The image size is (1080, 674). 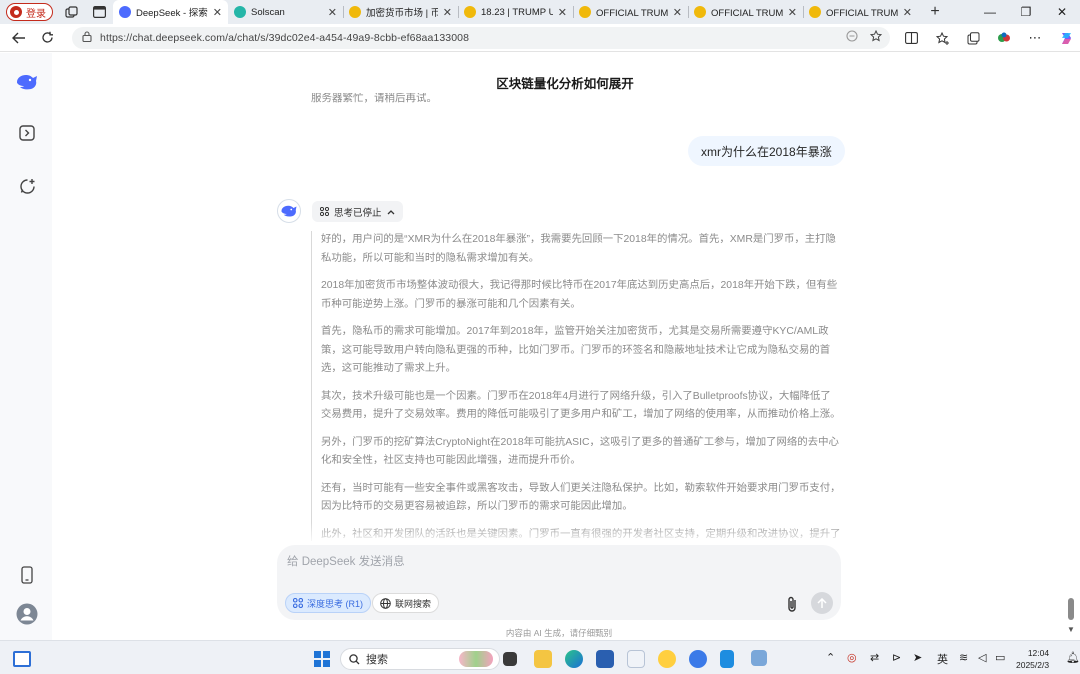 I want to click on search-highlight-image, so click(x=476, y=659).